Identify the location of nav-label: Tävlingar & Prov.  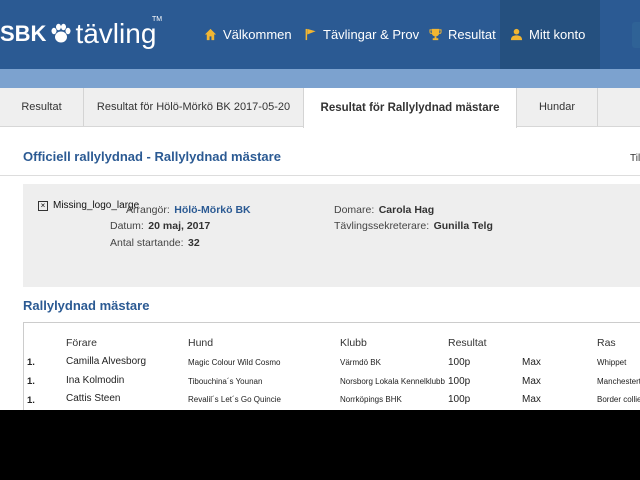
(371, 34).